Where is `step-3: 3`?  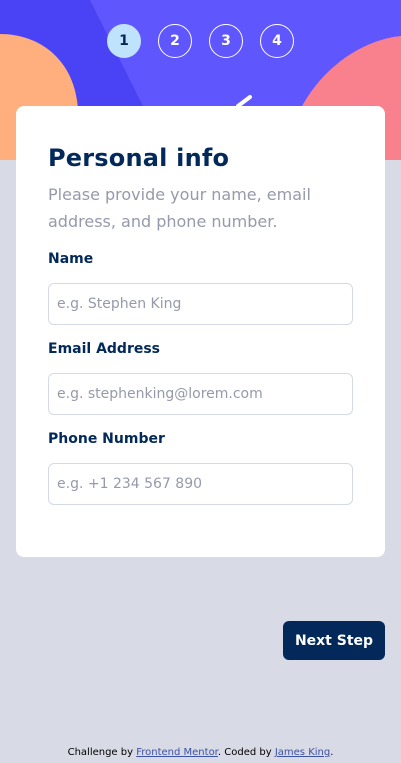 step-3: 3 is located at coordinates (226, 41).